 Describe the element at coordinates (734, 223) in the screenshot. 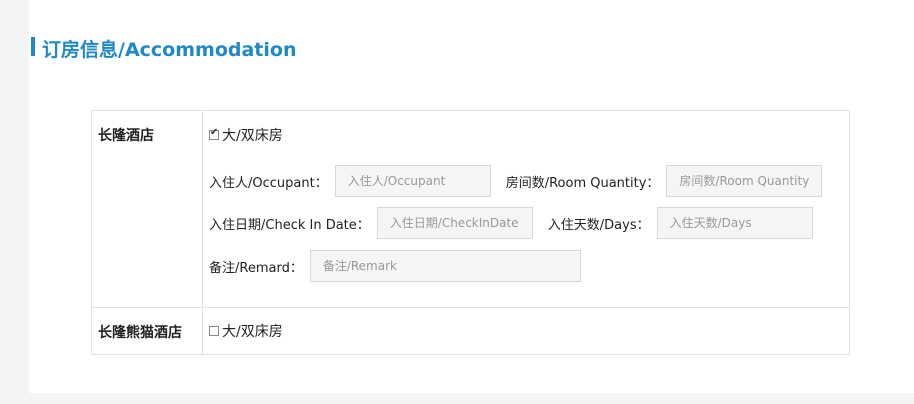

I see `days-input: 入住天数/Days` at that location.